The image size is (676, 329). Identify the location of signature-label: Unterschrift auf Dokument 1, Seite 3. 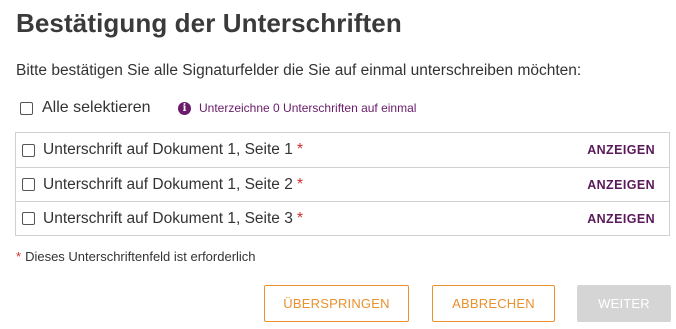
(168, 218).